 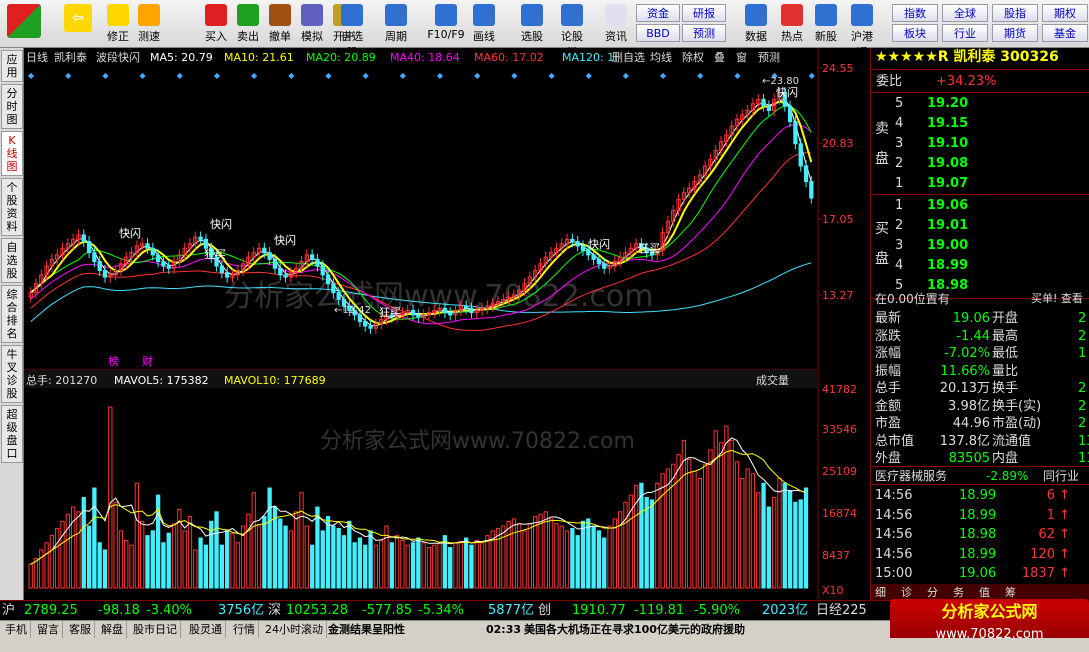 What do you see at coordinates (634, 630) in the screenshot?
I see `news-2: 美国各大机场正在寻求100亿美元的政府援助` at bounding box center [634, 630].